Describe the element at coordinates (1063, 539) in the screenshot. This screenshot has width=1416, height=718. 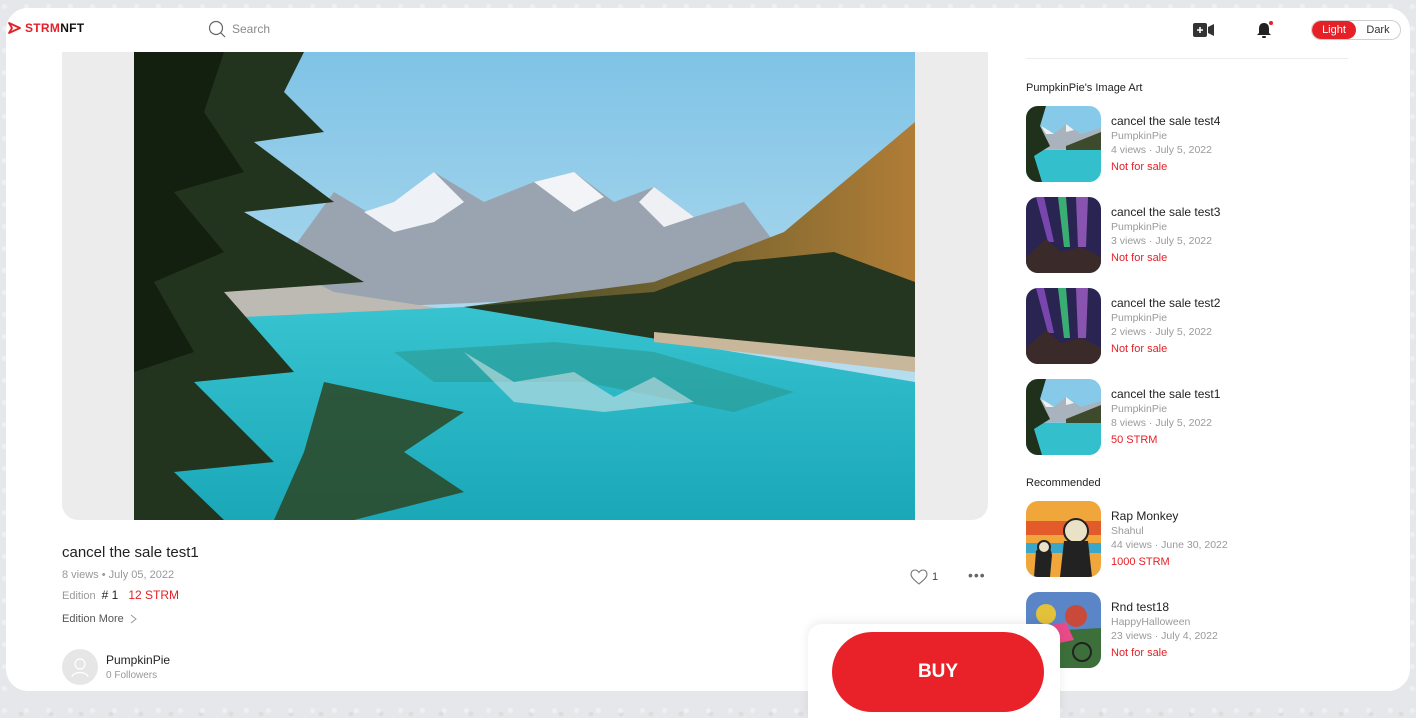
I see `monkey-thumb` at that location.